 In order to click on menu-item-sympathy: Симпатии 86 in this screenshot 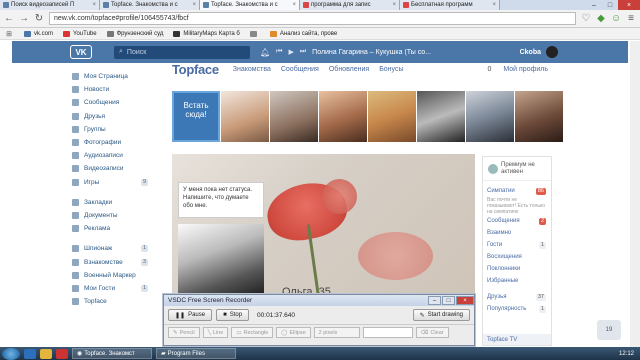, I will do `click(517, 191)`.